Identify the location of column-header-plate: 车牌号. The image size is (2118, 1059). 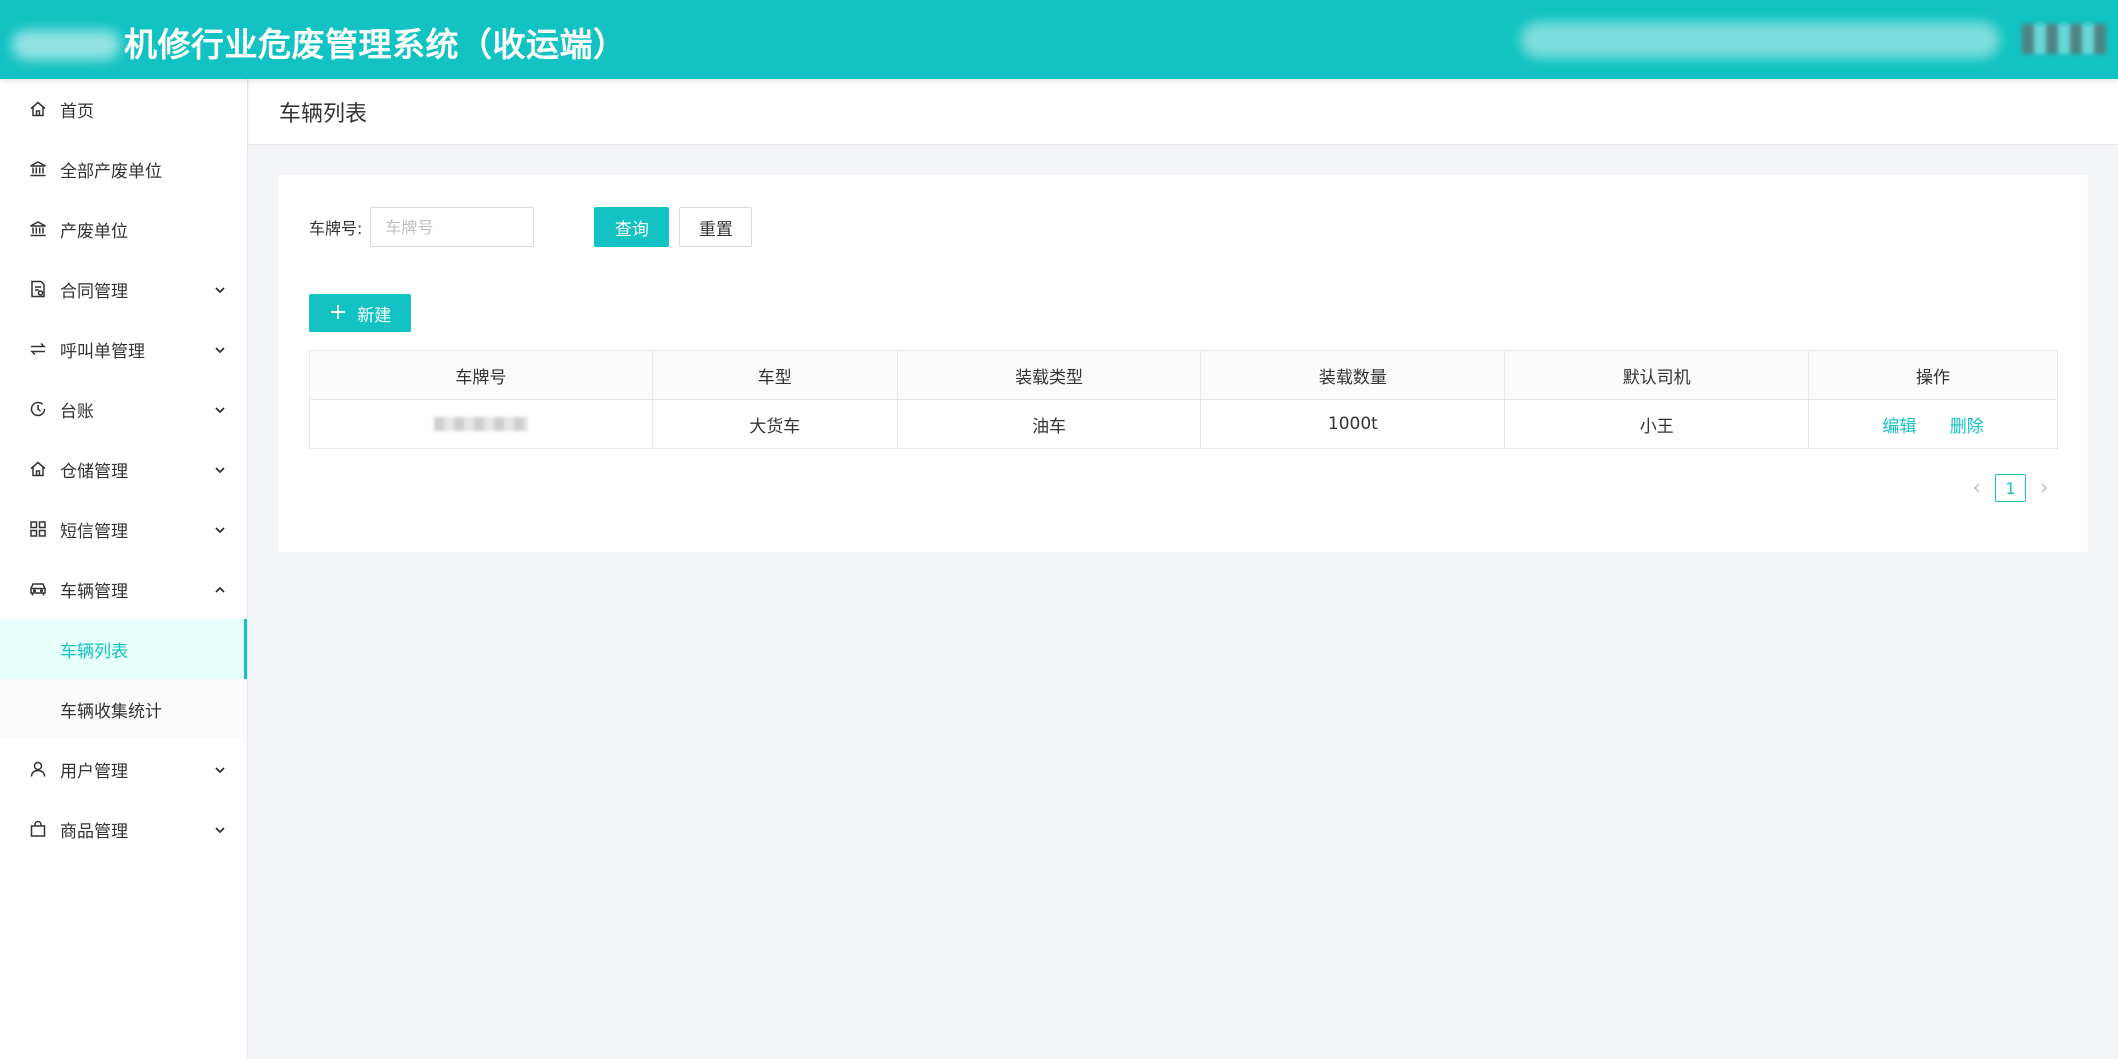
(481, 375).